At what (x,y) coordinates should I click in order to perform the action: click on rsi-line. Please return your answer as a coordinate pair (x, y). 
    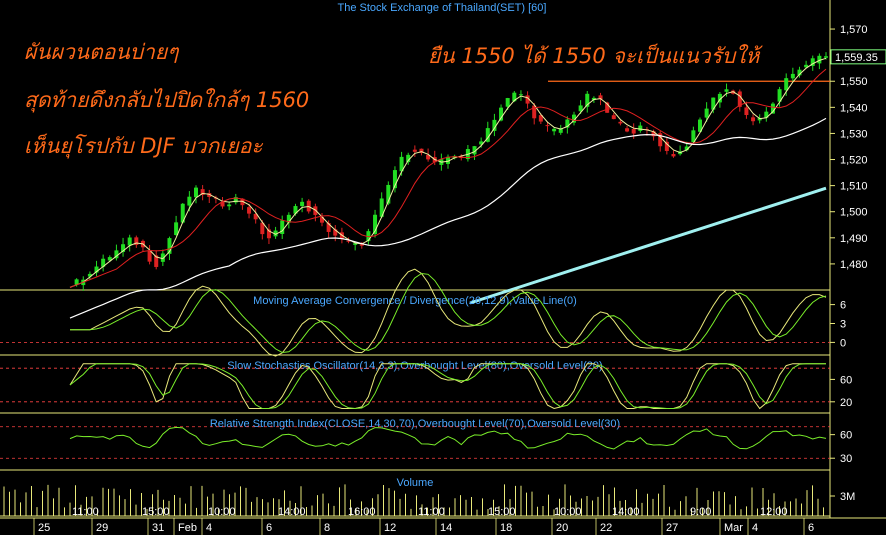
    Looking at the image, I should click on (448, 438).